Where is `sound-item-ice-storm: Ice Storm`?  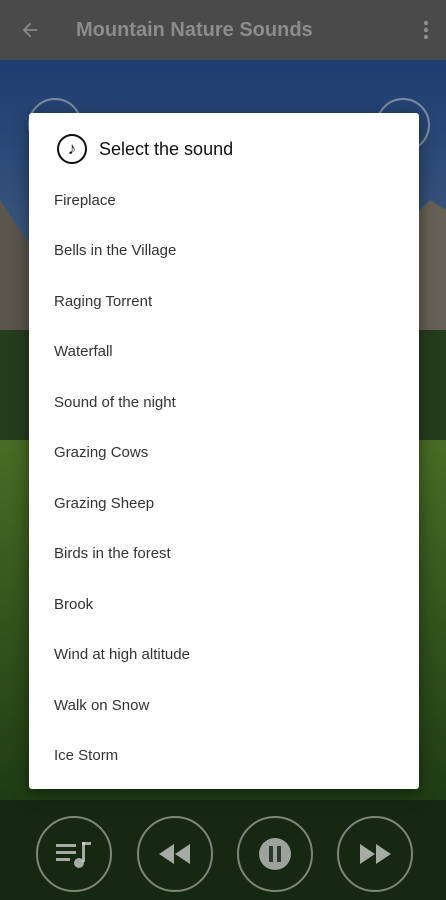 sound-item-ice-storm: Ice Storm is located at coordinates (224, 756).